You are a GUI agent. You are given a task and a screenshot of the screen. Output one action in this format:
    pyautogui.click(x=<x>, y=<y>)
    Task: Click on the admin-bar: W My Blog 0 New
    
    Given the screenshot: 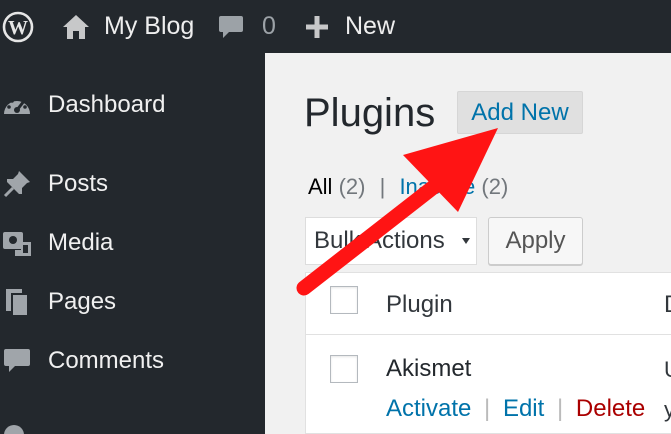 What is the action you would take?
    pyautogui.click(x=335, y=26)
    